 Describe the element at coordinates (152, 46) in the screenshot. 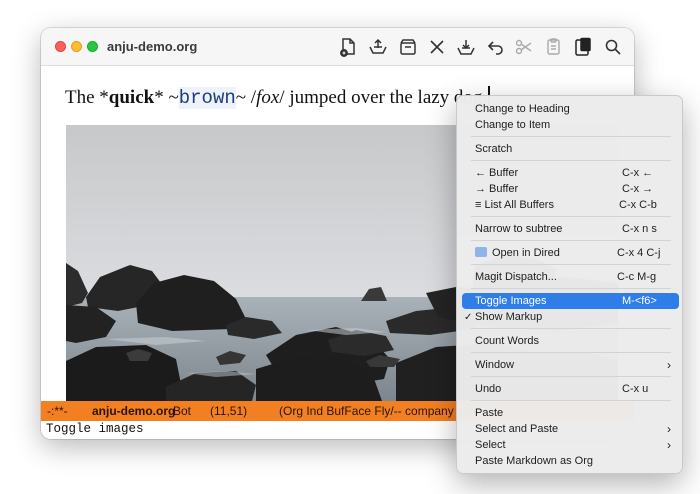

I see `window-title: anju-demo.org` at that location.